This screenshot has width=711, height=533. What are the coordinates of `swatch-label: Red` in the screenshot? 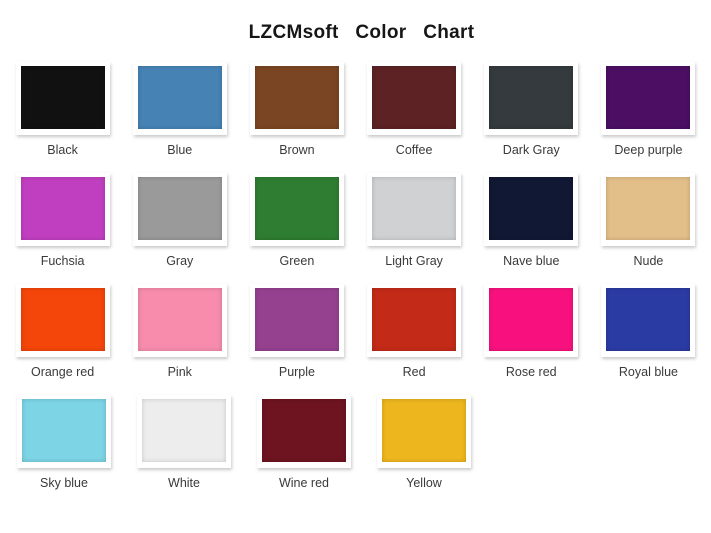 It's located at (414, 372).